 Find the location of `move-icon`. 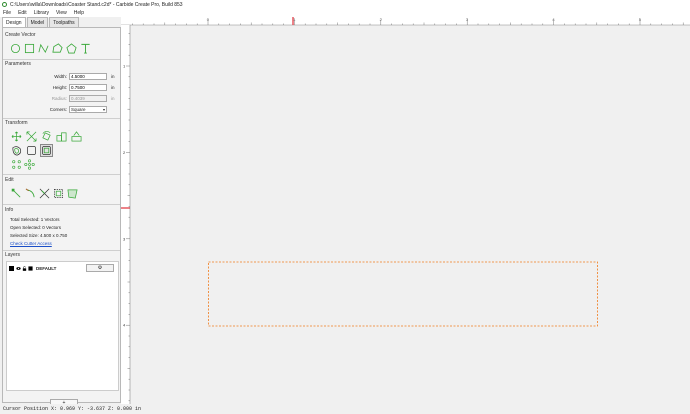

move-icon is located at coordinates (16, 136).